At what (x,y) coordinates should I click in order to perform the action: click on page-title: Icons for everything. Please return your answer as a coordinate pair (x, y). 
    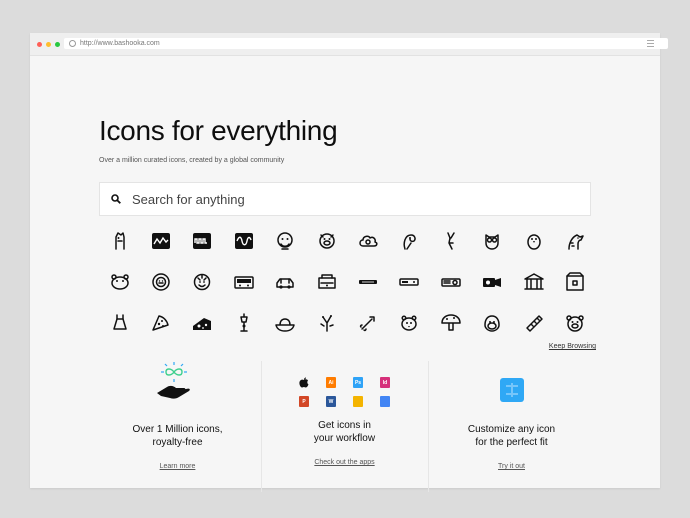
    Looking at the image, I should click on (218, 130).